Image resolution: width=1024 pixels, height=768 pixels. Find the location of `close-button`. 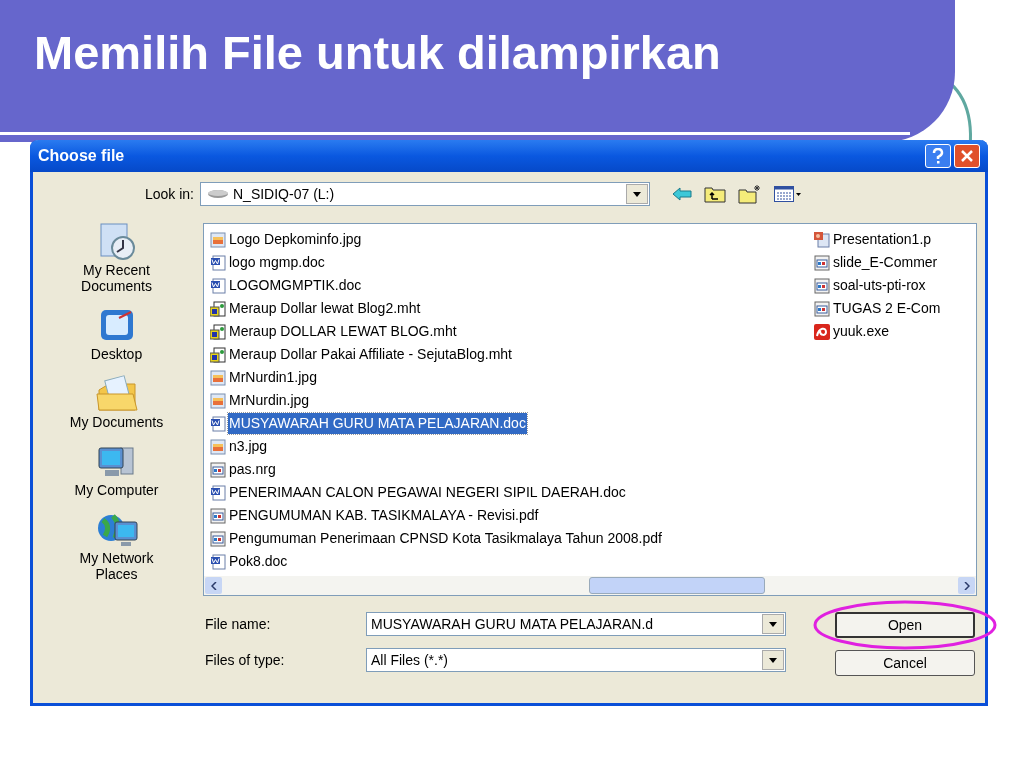

close-button is located at coordinates (967, 156).